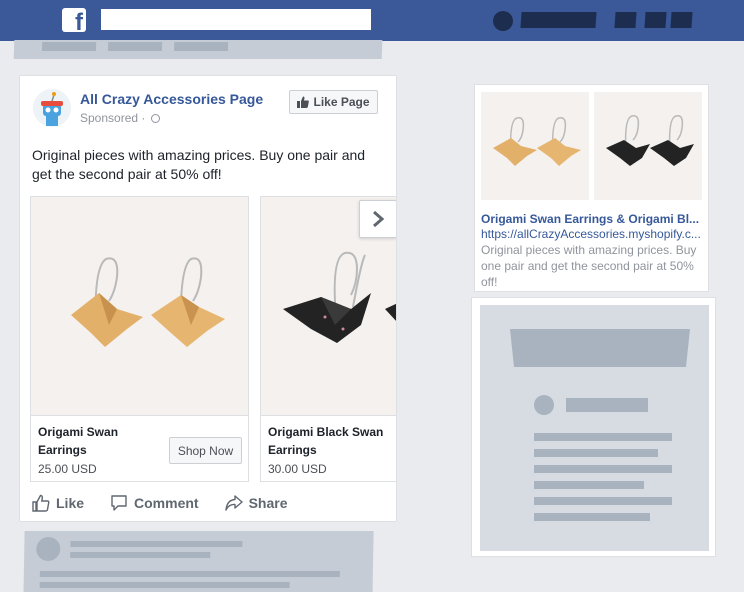 This screenshot has height=592, width=744. I want to click on comment-bubble-icon, so click(119, 503).